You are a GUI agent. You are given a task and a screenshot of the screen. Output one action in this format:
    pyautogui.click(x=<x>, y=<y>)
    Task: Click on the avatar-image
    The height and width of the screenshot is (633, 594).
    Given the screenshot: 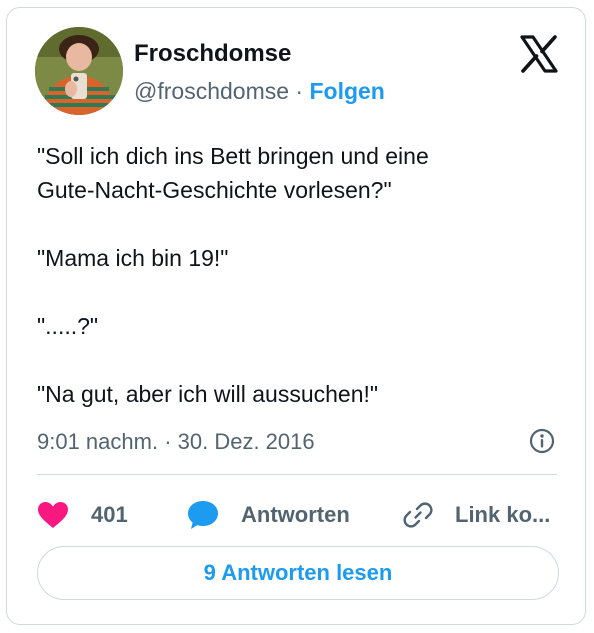 What is the action you would take?
    pyautogui.click(x=79, y=71)
    